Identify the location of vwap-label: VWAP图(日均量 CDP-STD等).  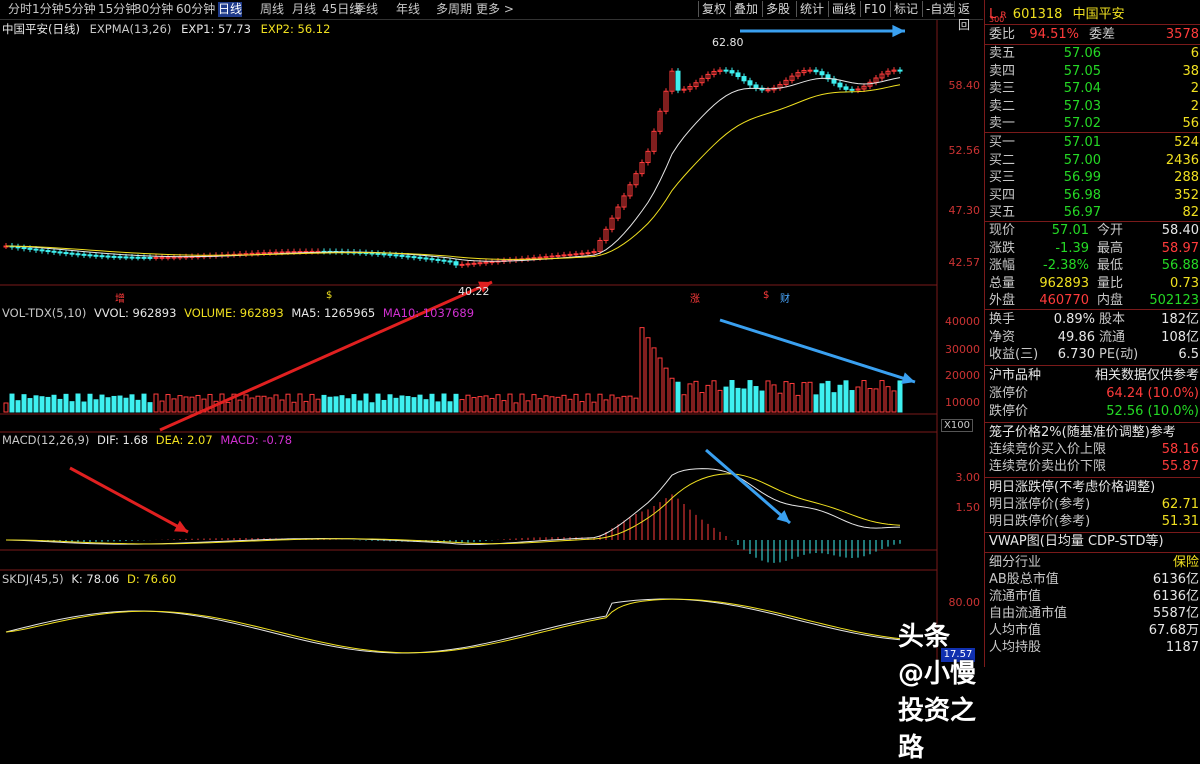
(1076, 541).